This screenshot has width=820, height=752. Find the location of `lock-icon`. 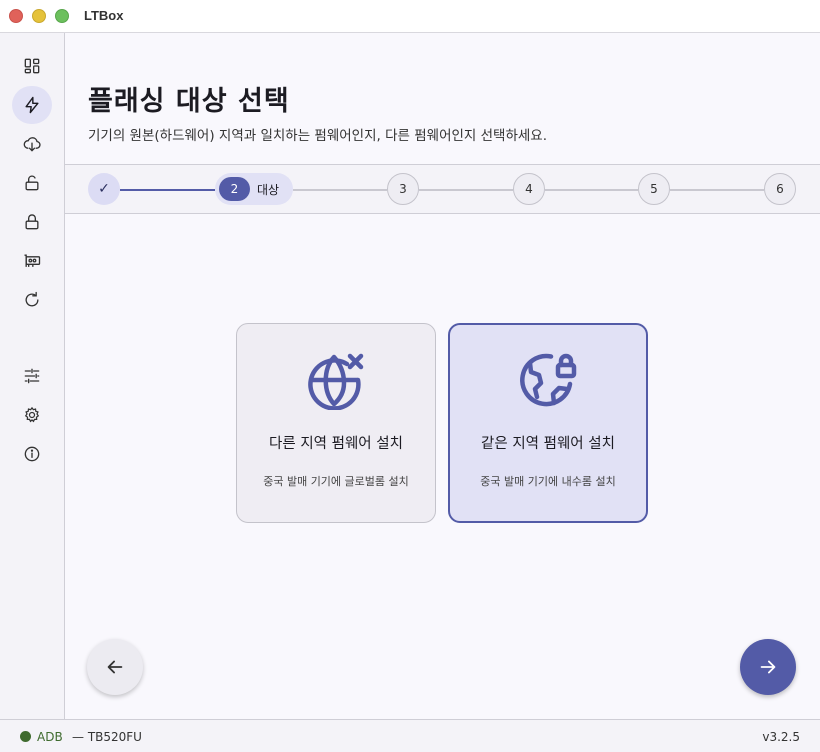

lock-icon is located at coordinates (32, 222).